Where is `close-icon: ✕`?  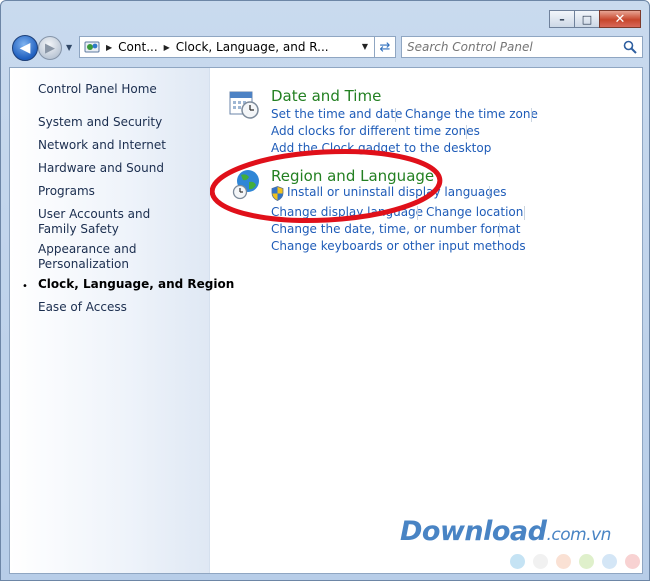 close-icon: ✕ is located at coordinates (620, 19).